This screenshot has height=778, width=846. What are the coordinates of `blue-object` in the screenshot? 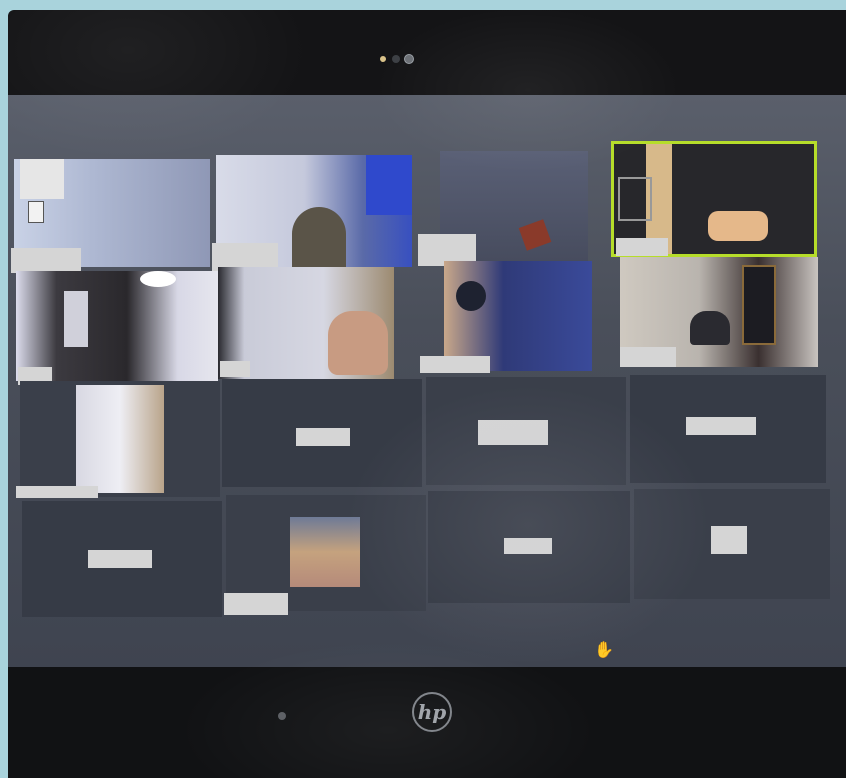 It's located at (389, 185).